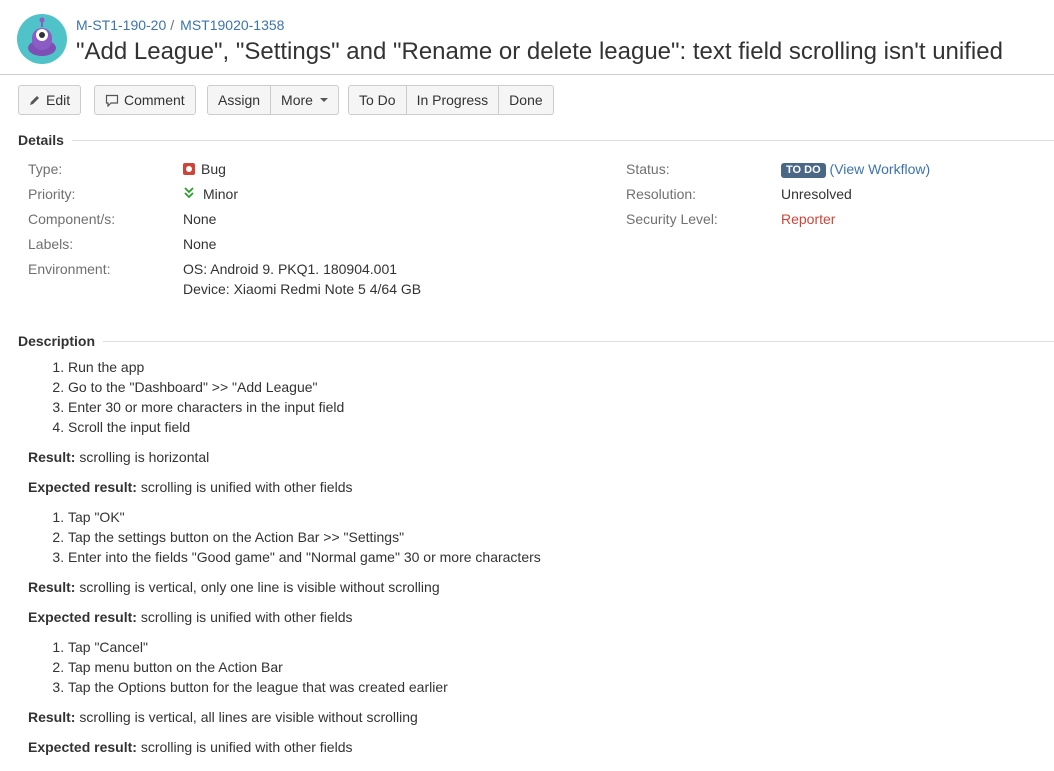 The width and height of the screenshot is (1054, 771). What do you see at coordinates (232, 25) in the screenshot?
I see `breadcrumb-issue-link: MST19020-1358` at bounding box center [232, 25].